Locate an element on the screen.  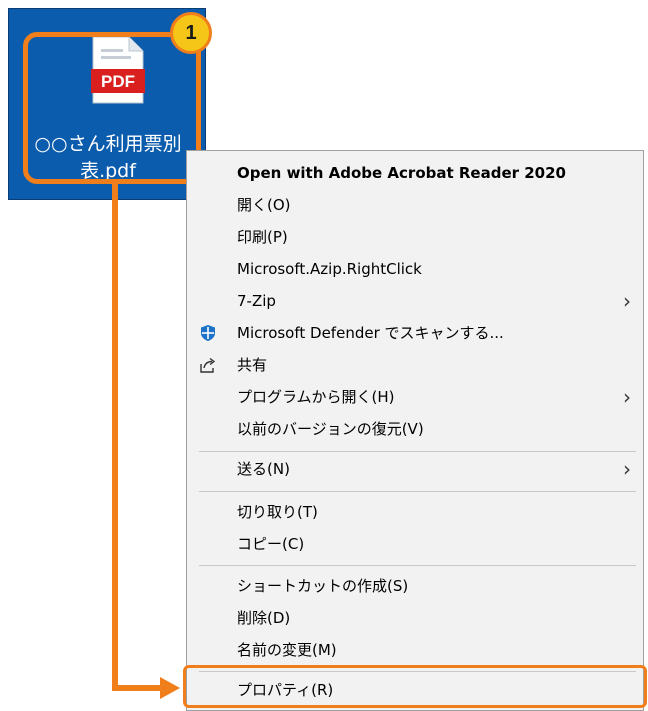
menu-item-open-with-program: プログラムから開く(H) › is located at coordinates (415, 397).